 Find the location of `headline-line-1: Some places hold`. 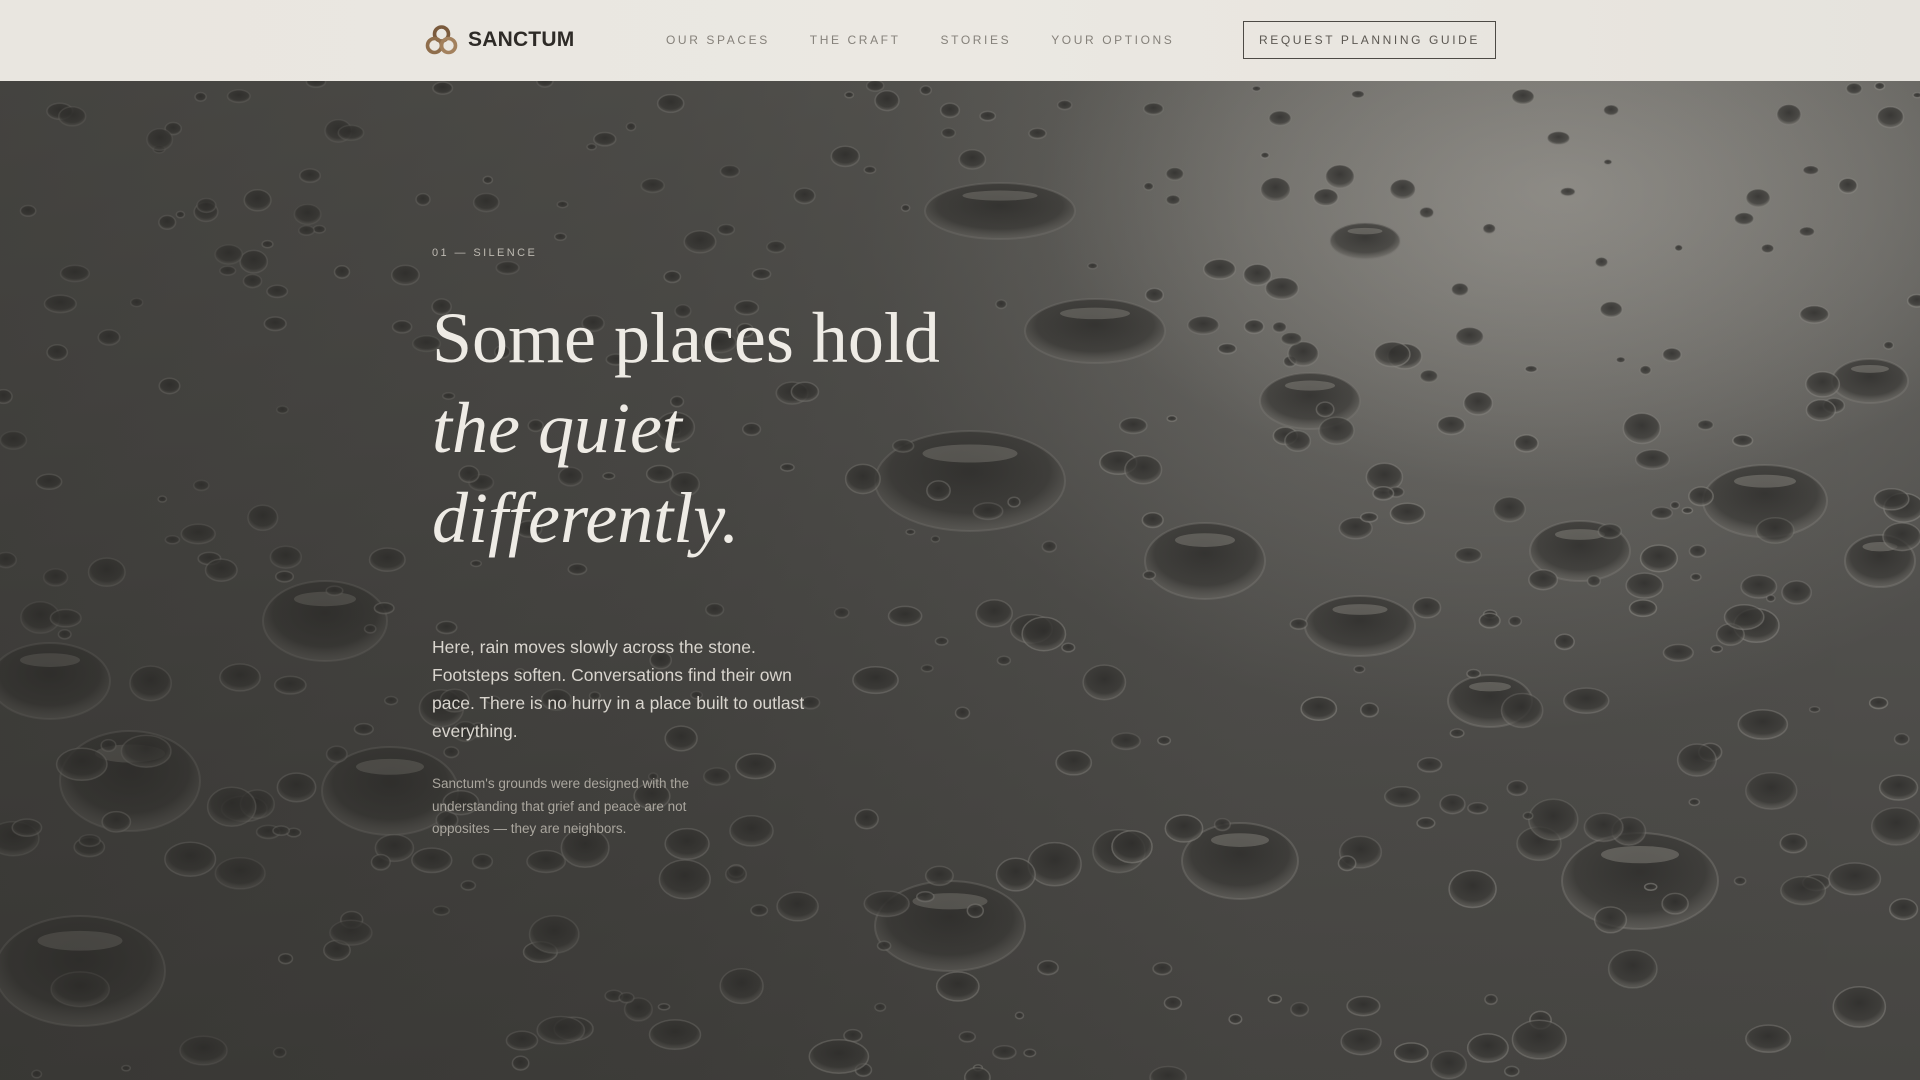

headline-line-1: Some places hold is located at coordinates (686, 338).